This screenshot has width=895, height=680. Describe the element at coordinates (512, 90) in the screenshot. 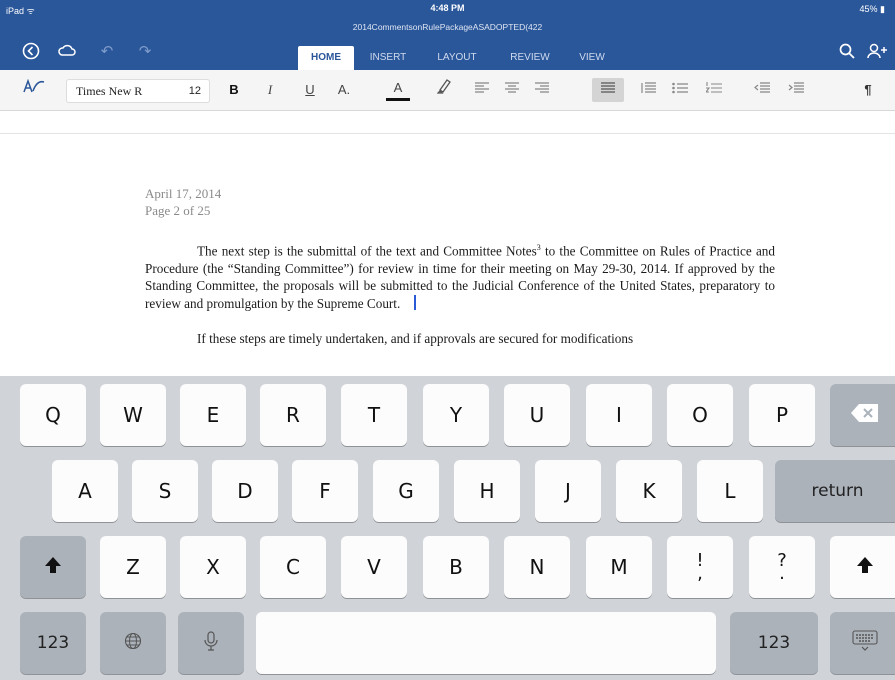

I see `align-center-icon` at that location.